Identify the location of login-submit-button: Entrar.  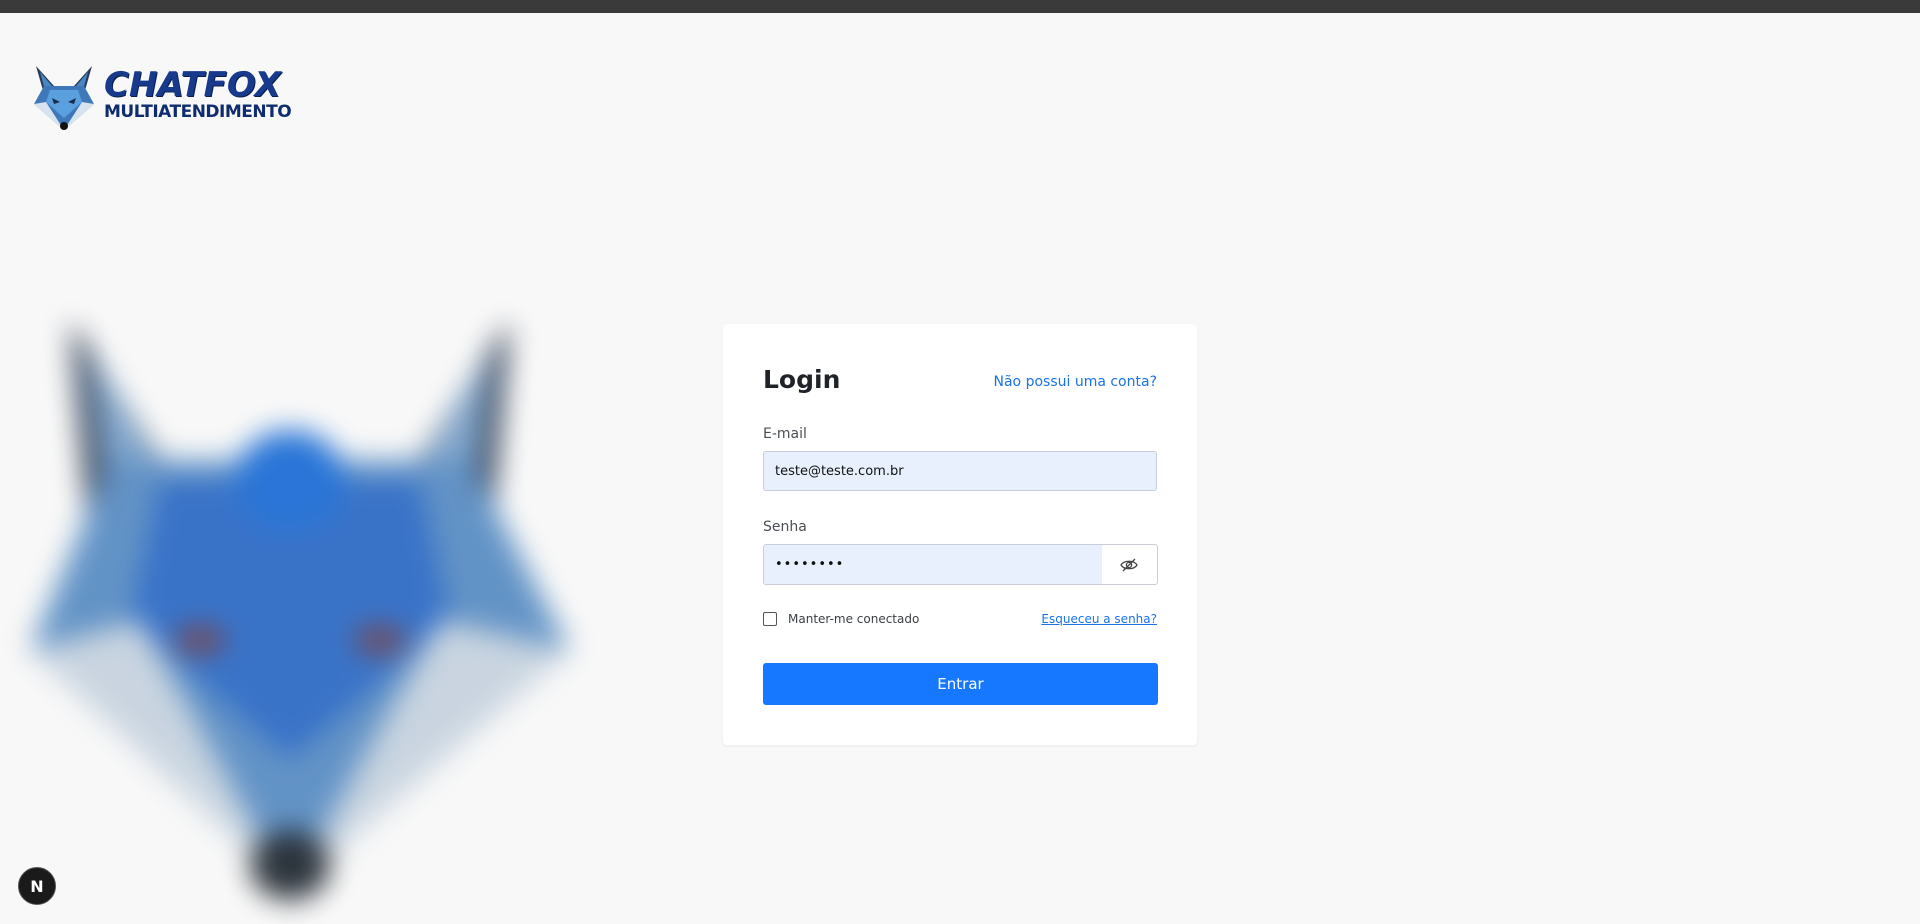
(960, 684).